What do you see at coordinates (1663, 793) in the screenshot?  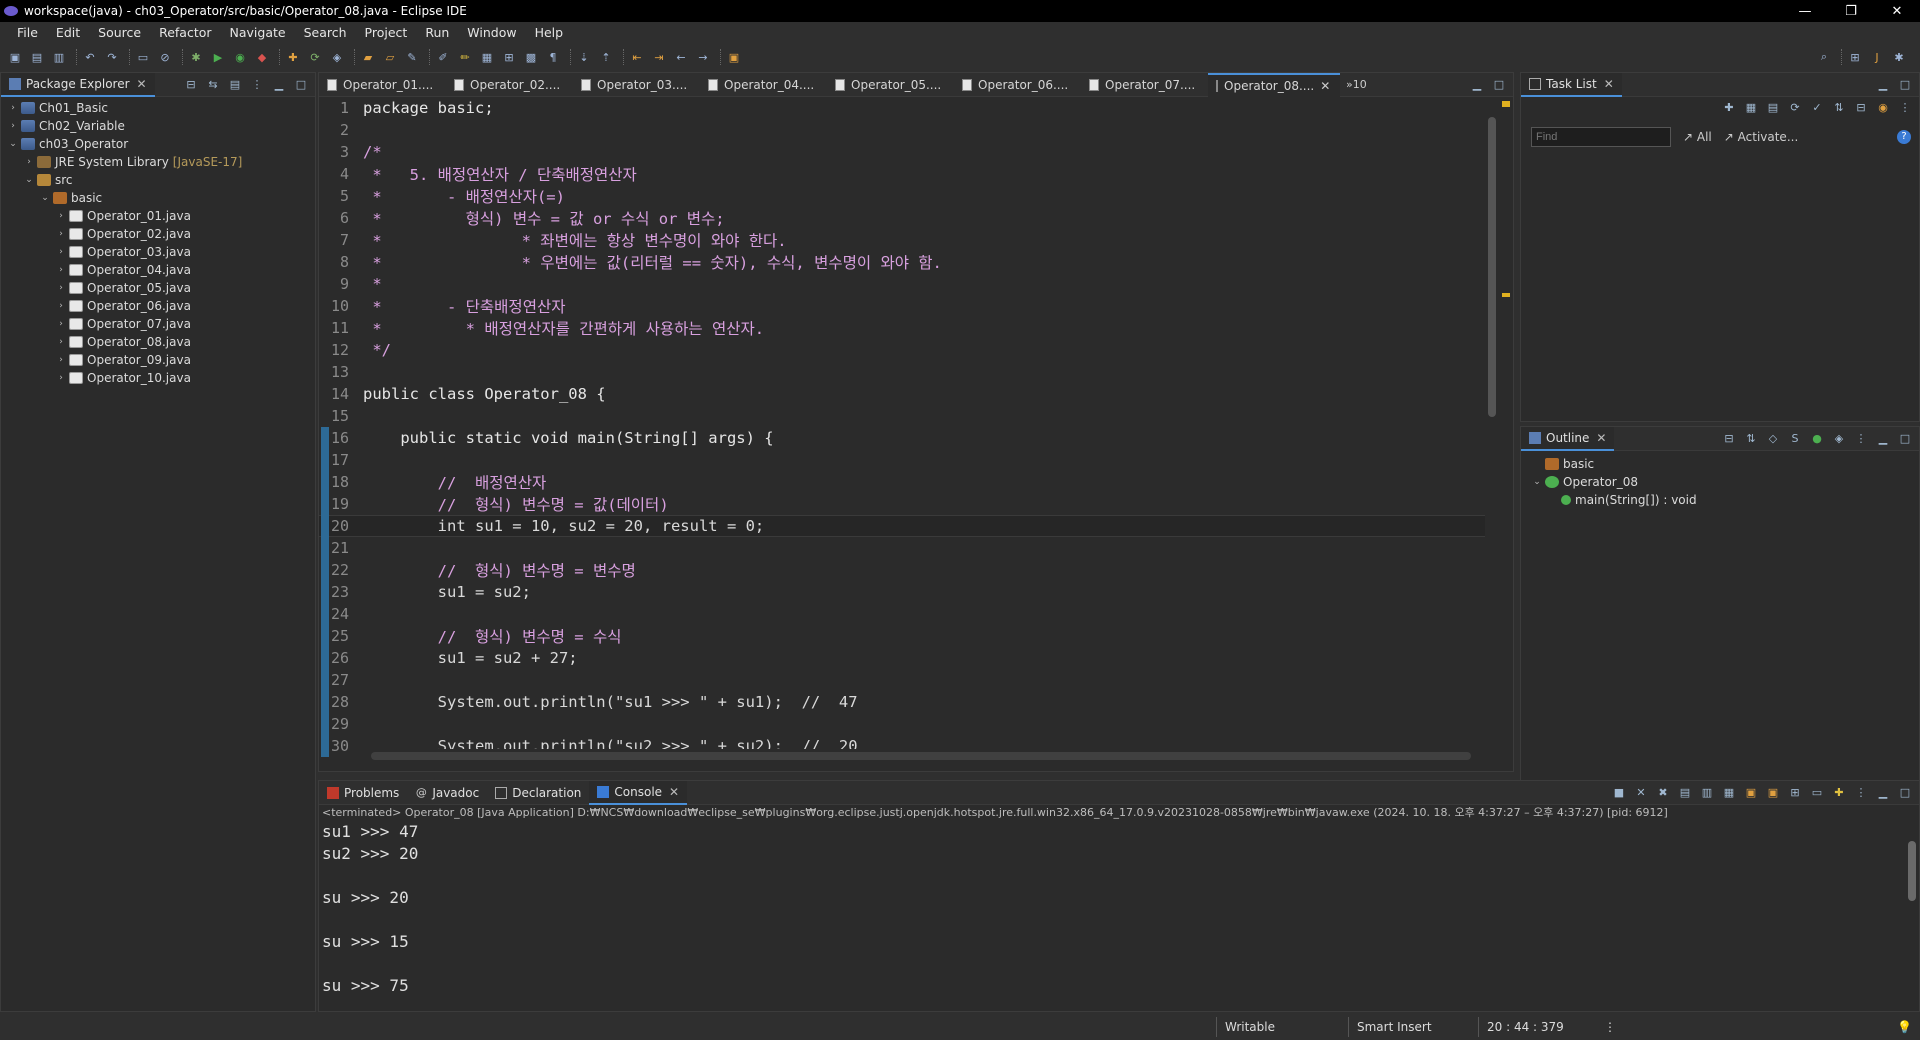 I see `remove-all-terminated-icon: ✖` at bounding box center [1663, 793].